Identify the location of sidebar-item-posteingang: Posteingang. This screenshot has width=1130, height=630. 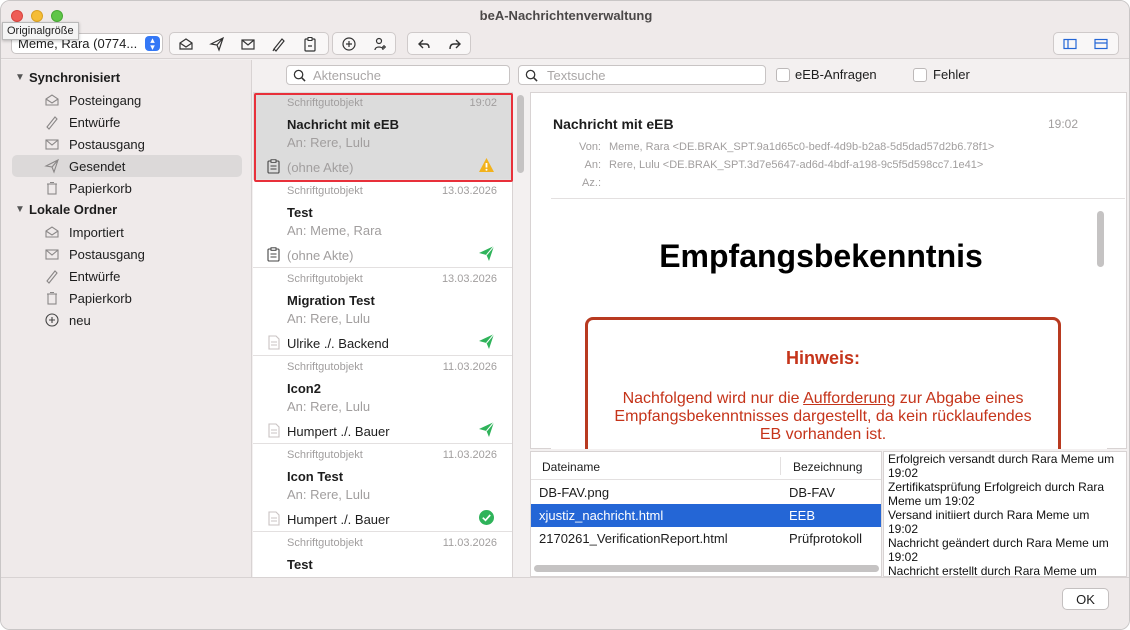
(127, 100).